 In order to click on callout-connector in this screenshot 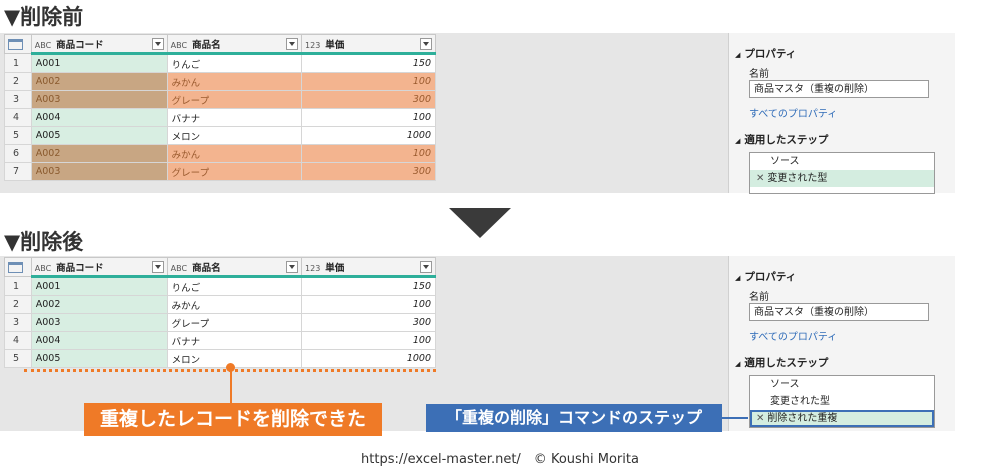, I will do `click(230, 383)`.